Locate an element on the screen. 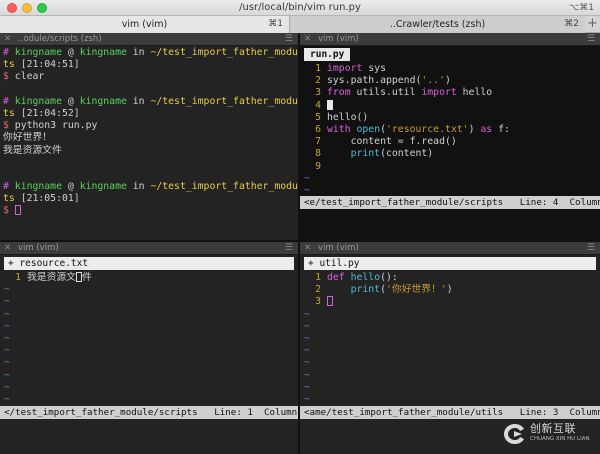 This screenshot has height=454, width=600. zoom-window-button is located at coordinates (42, 8).